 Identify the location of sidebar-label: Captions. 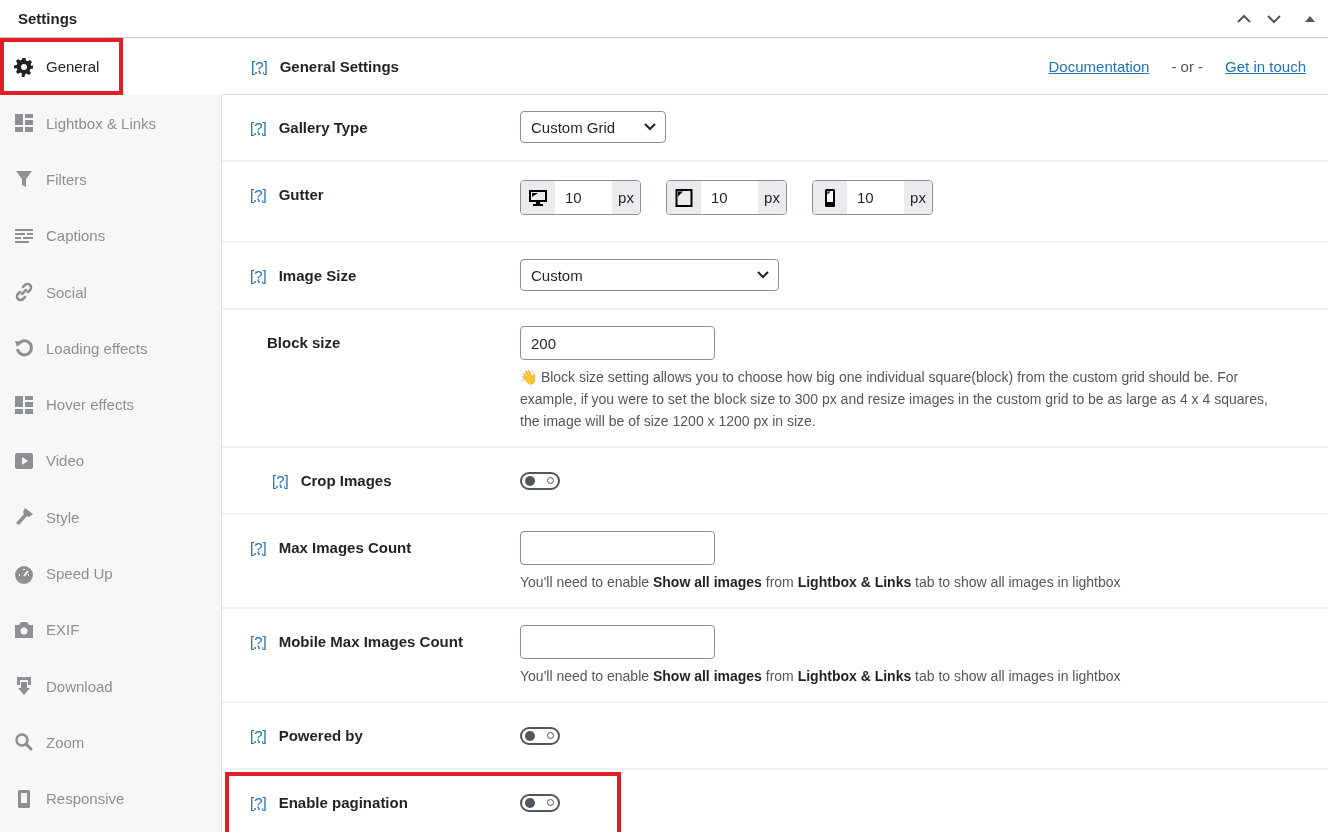
(76, 236).